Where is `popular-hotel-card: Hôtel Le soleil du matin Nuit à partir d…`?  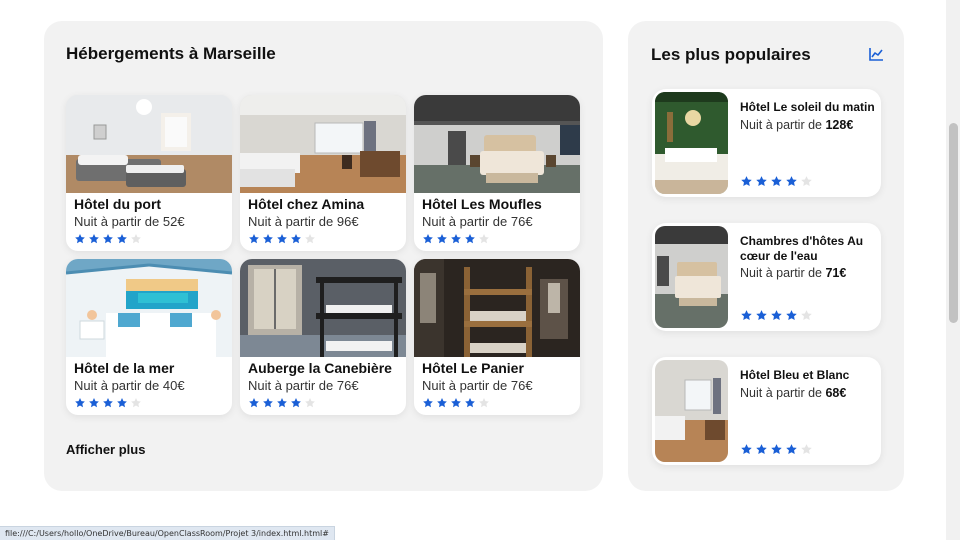 popular-hotel-card: Hôtel Le soleil du matin Nuit à partir d… is located at coordinates (766, 143).